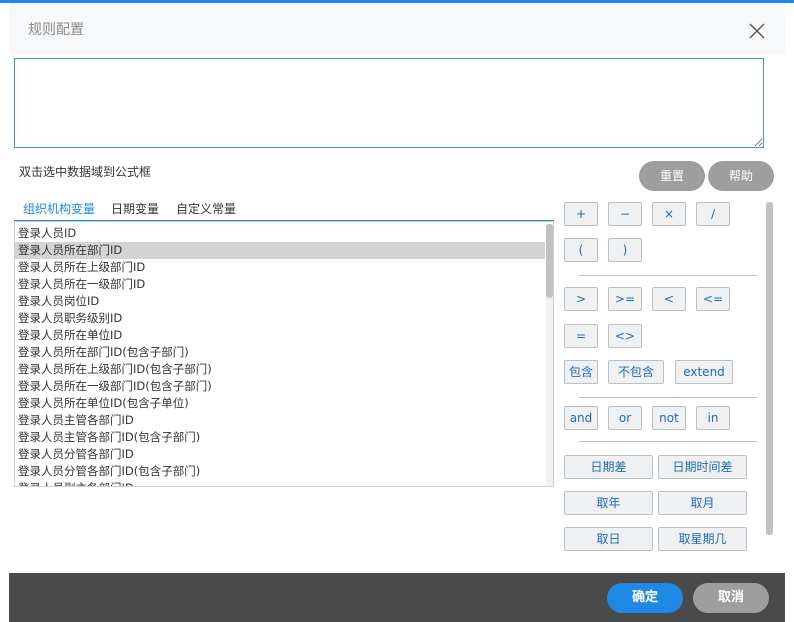  What do you see at coordinates (581, 418) in the screenshot?
I see `operator-and-button: and` at bounding box center [581, 418].